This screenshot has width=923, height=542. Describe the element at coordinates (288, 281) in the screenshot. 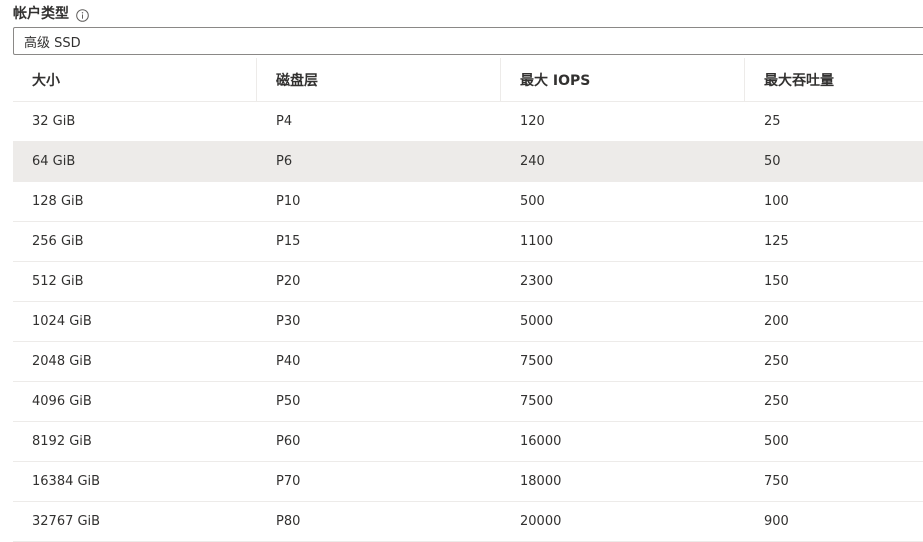

I see `tier-cell: P20` at that location.